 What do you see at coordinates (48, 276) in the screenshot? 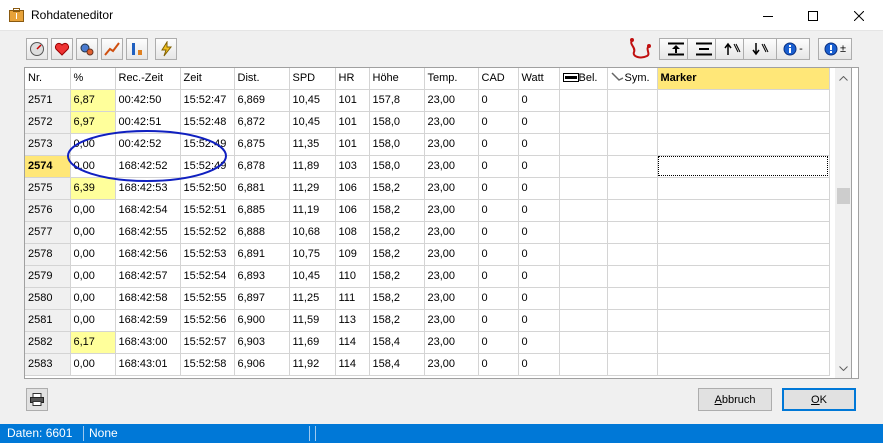
I see `row-number-cell: 2579` at bounding box center [48, 276].